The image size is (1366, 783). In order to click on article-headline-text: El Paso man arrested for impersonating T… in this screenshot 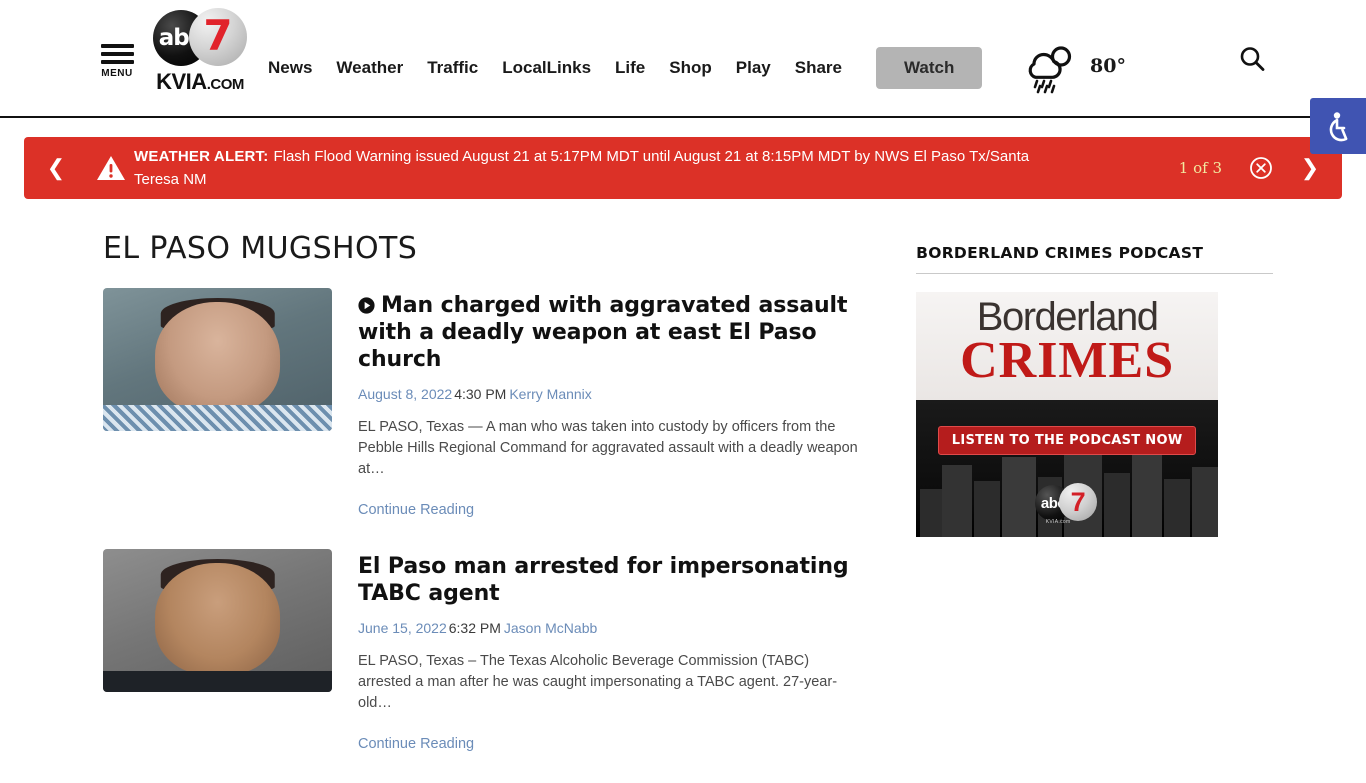, I will do `click(603, 580)`.